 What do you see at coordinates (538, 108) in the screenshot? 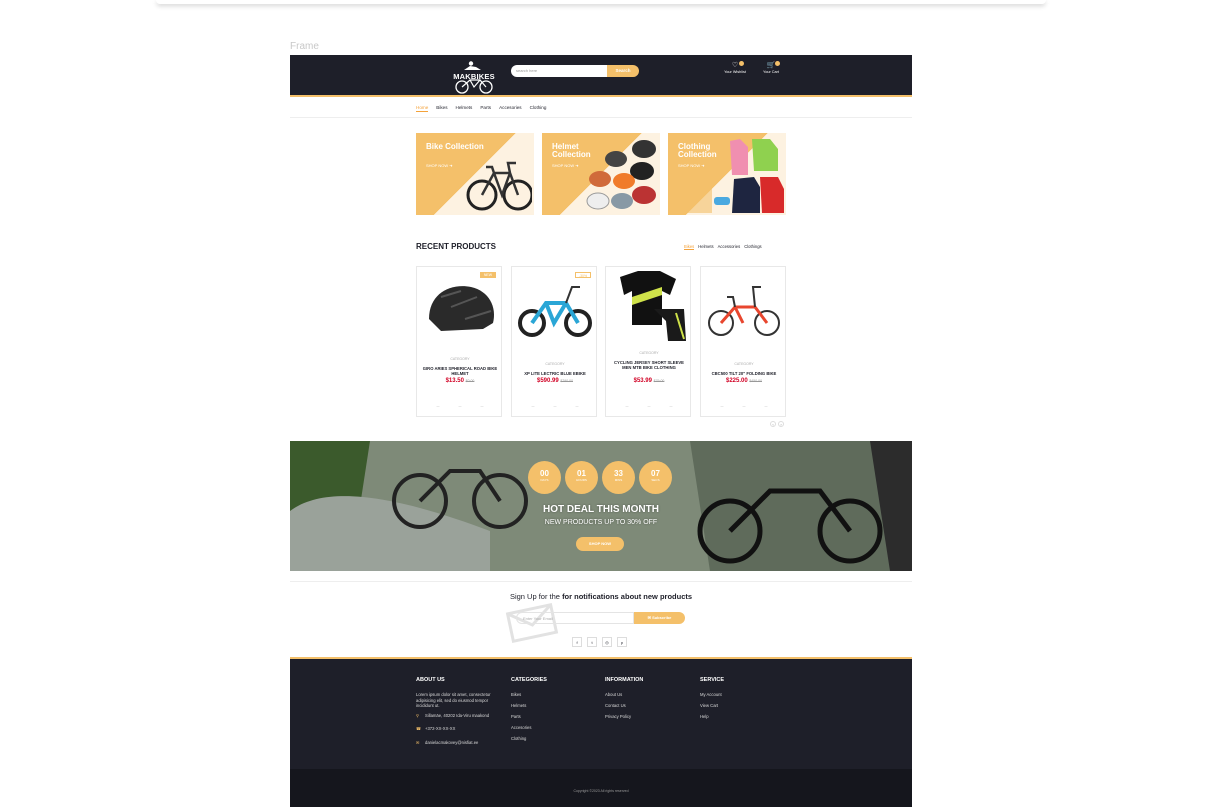
I see `nav-clothing: Clothing` at bounding box center [538, 108].